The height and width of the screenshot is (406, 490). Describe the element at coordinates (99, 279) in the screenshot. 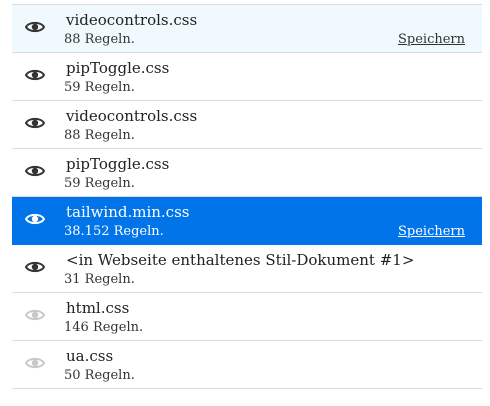

I see `rule-count: 31 Regeln.` at that location.